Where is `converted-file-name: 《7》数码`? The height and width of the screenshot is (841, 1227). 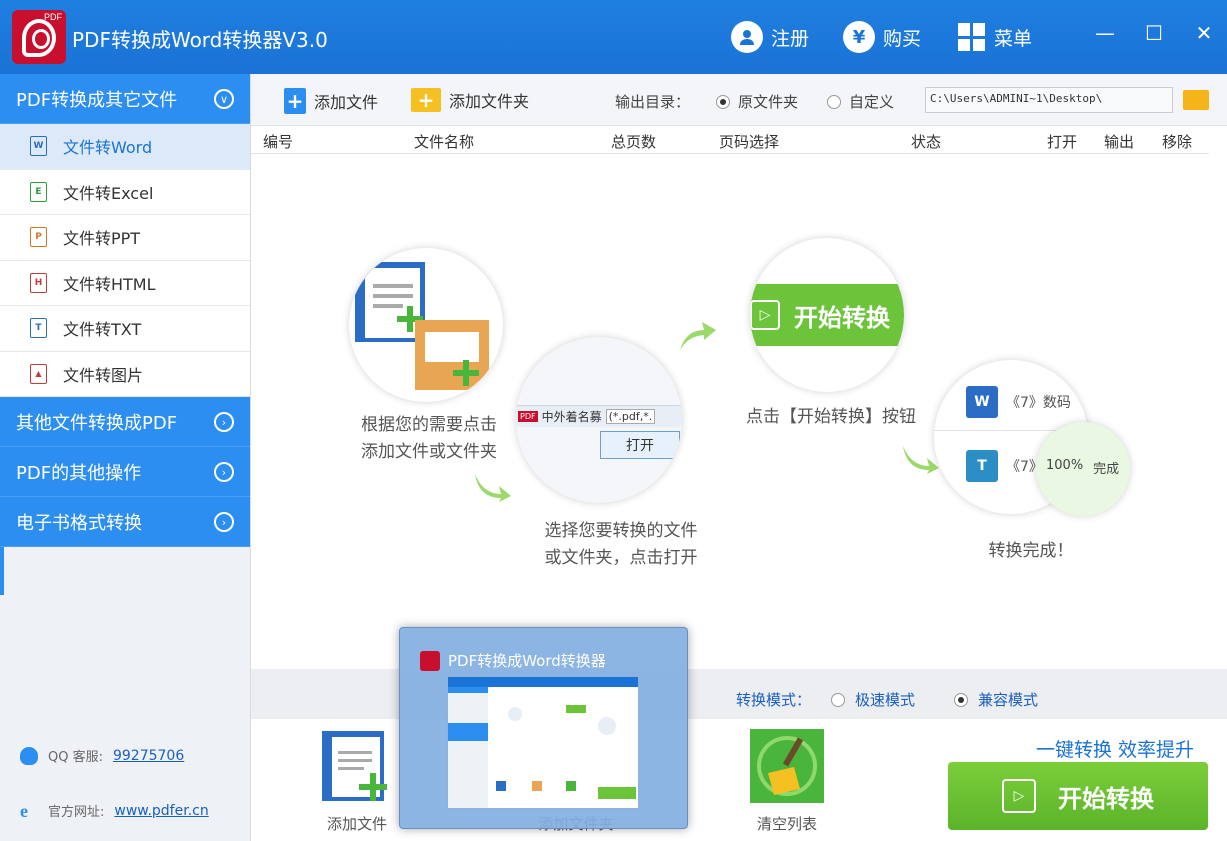 converted-file-name: 《7》数码 is located at coordinates (1038, 403).